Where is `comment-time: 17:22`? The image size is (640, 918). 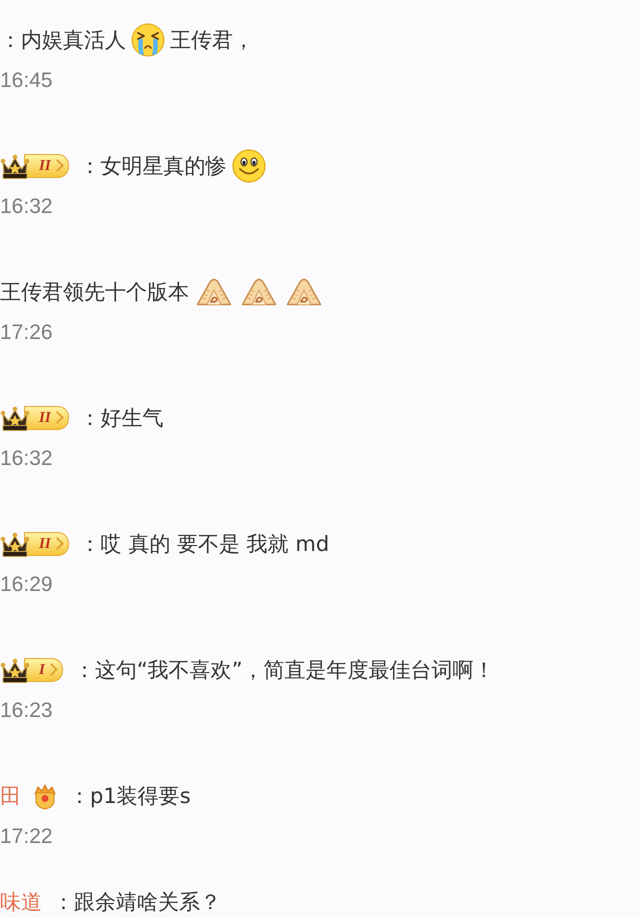 comment-time: 17:22 is located at coordinates (26, 837).